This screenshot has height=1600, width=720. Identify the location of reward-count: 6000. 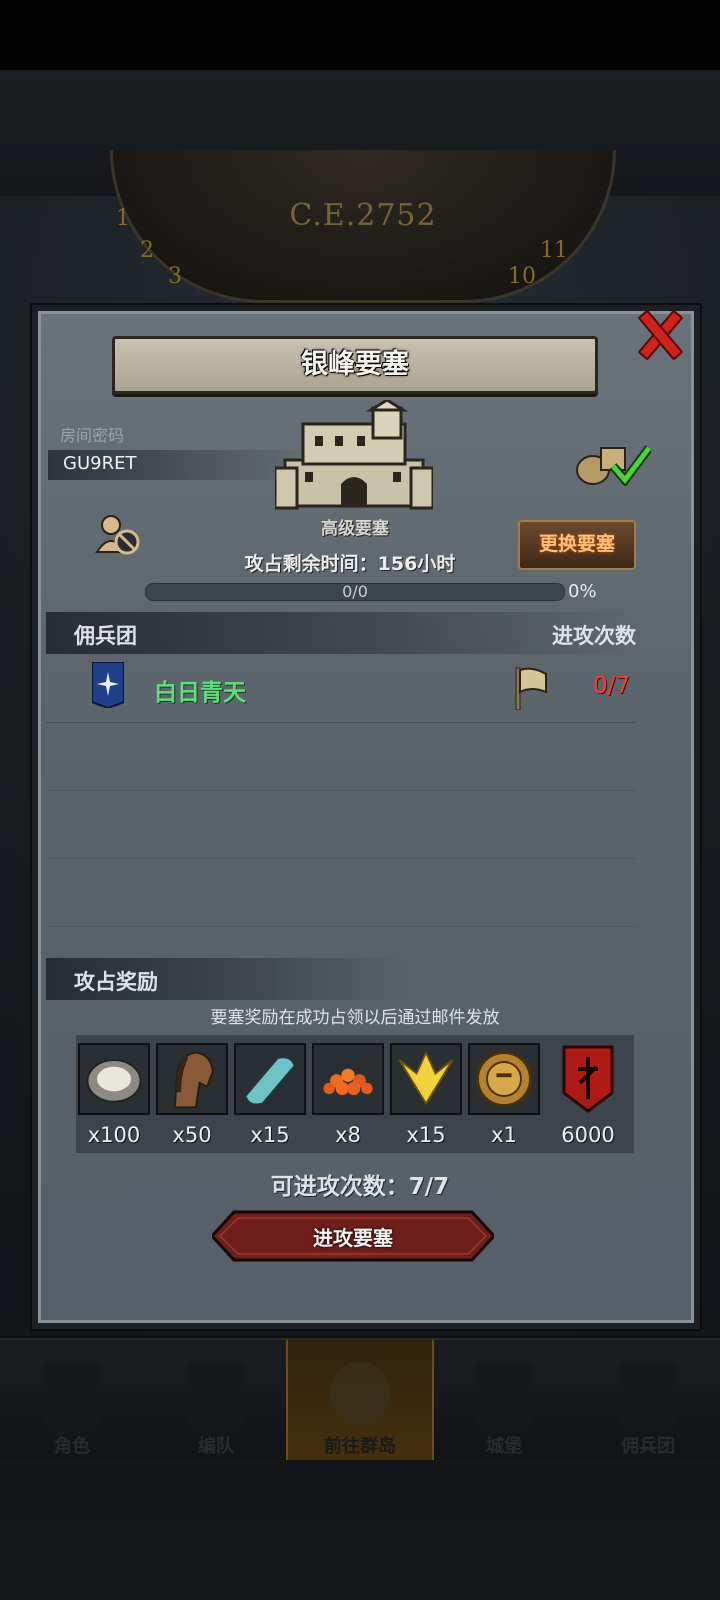
(588, 1135).